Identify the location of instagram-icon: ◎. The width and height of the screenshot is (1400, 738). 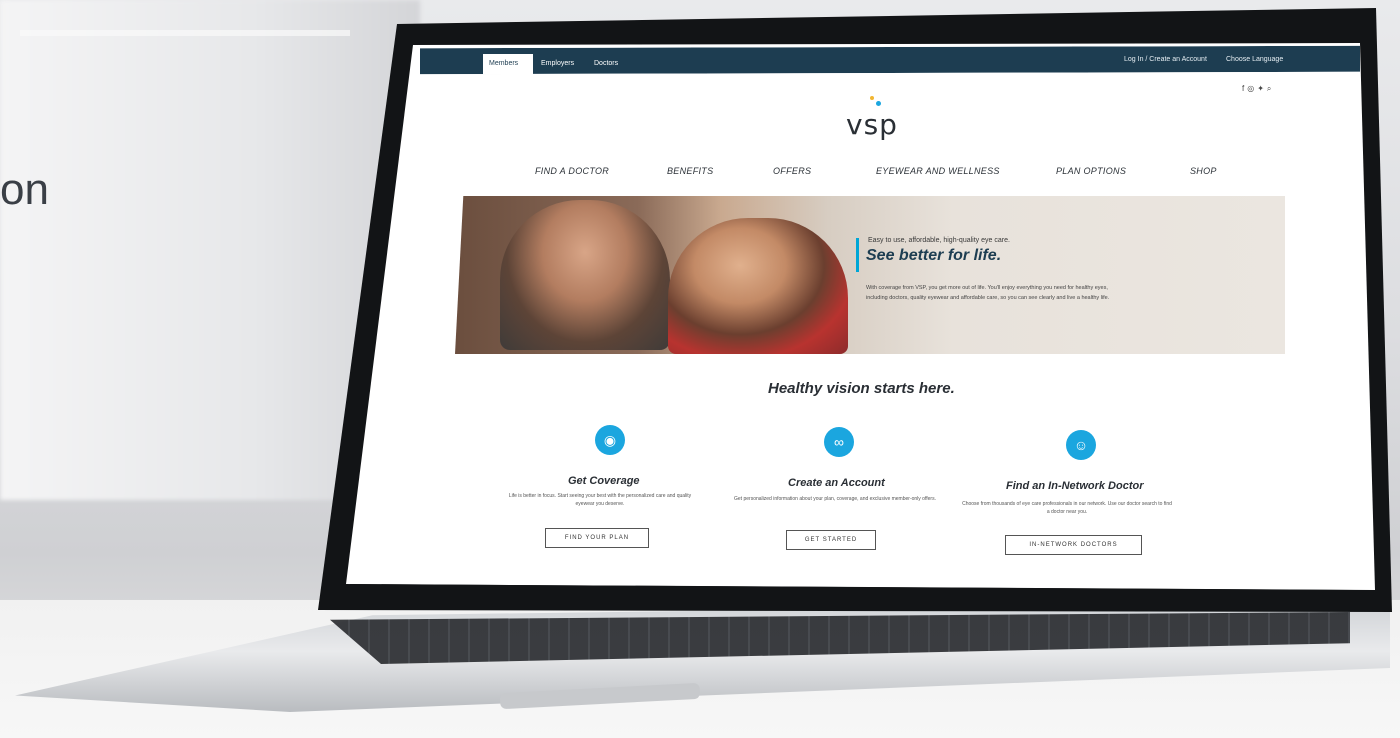
(1252, 88).